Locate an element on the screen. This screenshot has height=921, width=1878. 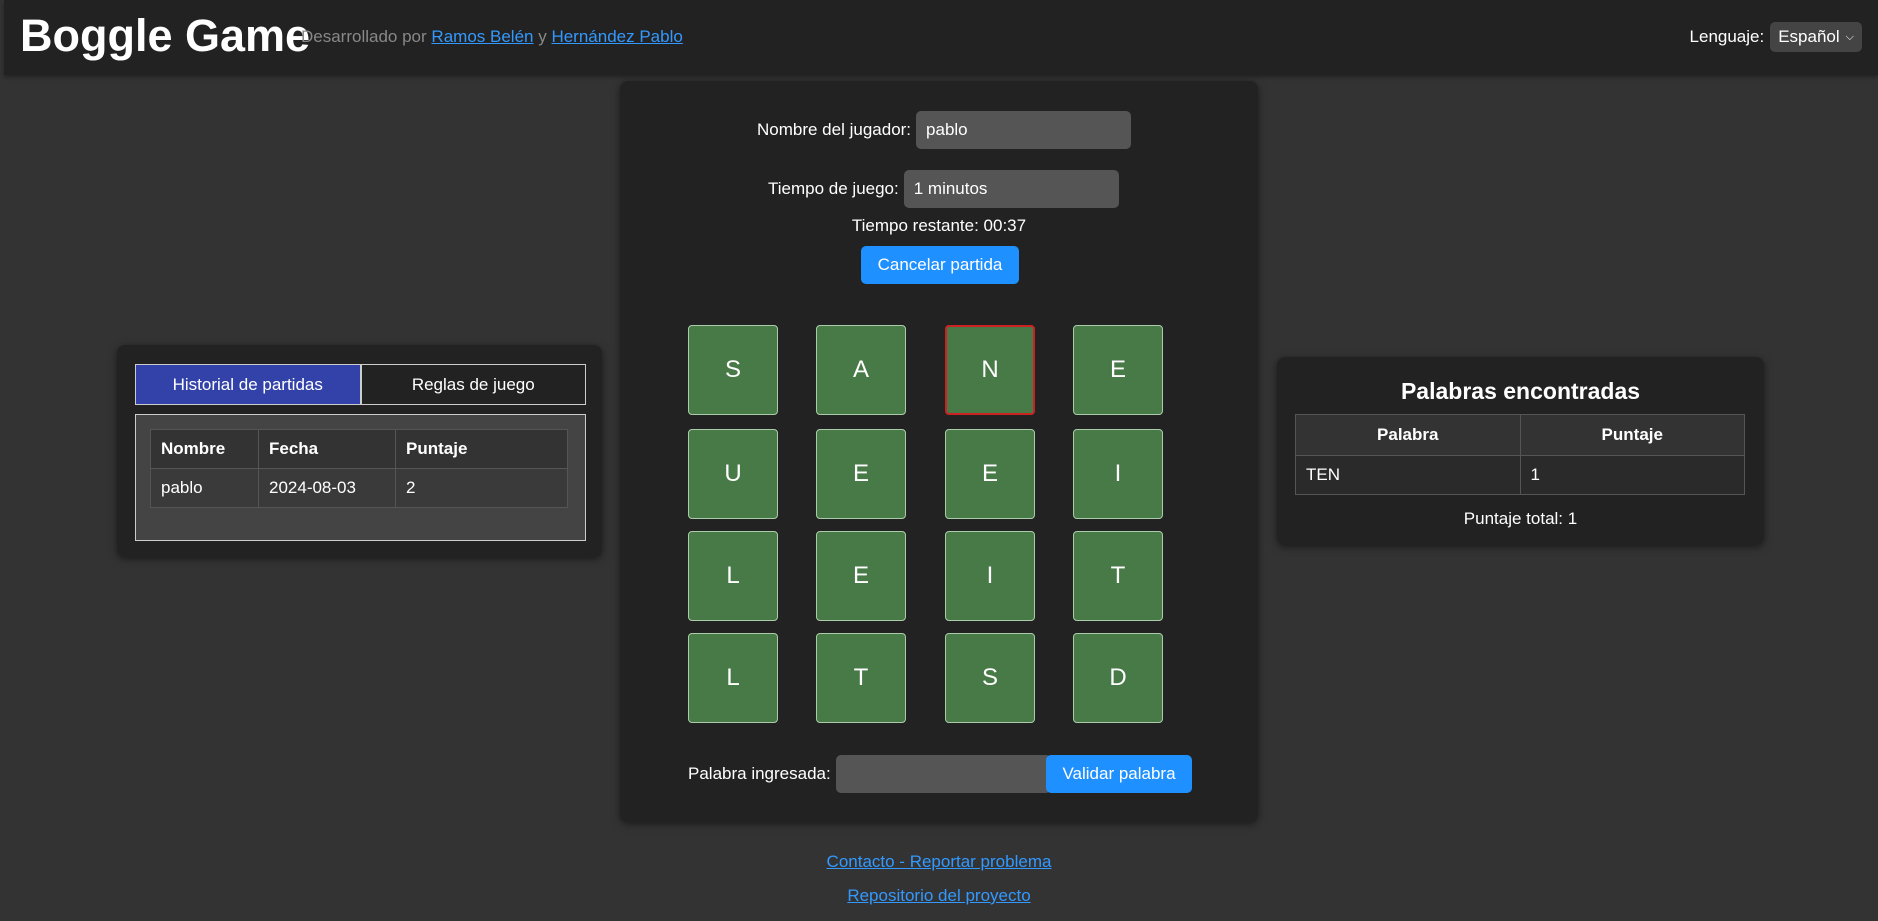
cell-date: 2024-08-03 is located at coordinates (327, 488).